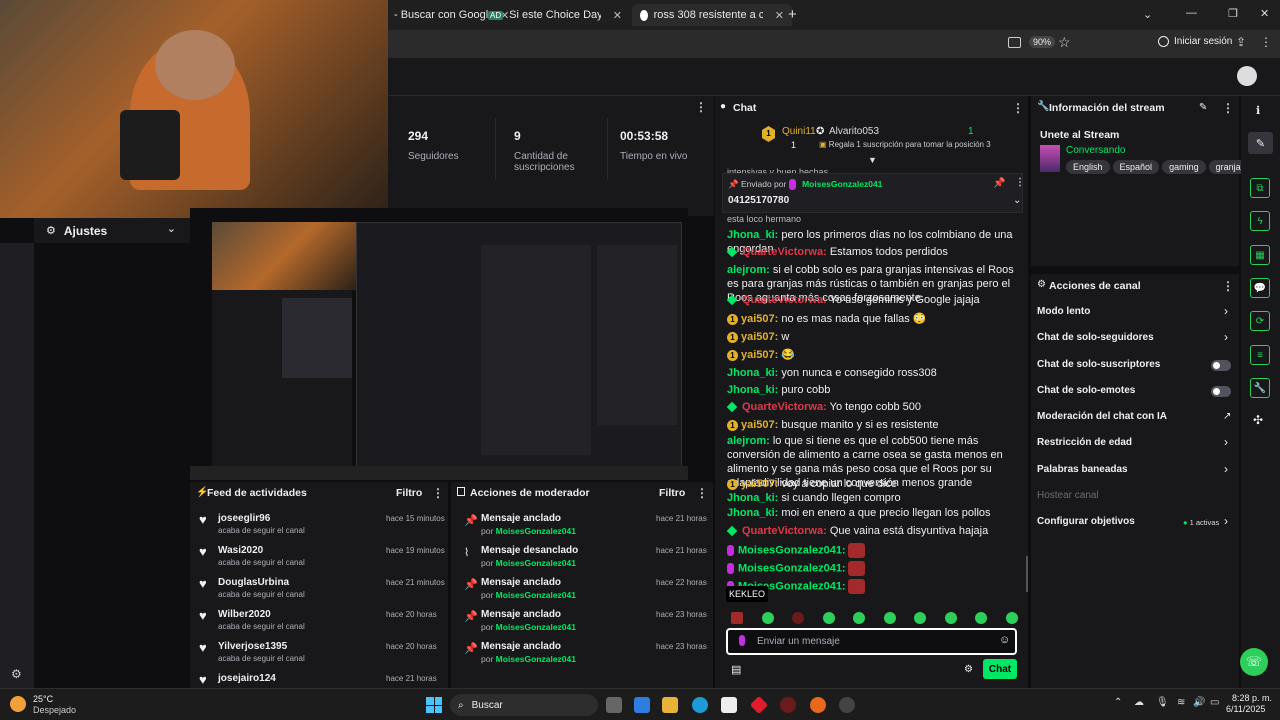 The width and height of the screenshot is (1280, 720). I want to click on channel-action-item: Modo lento ›, so click(1135, 313).